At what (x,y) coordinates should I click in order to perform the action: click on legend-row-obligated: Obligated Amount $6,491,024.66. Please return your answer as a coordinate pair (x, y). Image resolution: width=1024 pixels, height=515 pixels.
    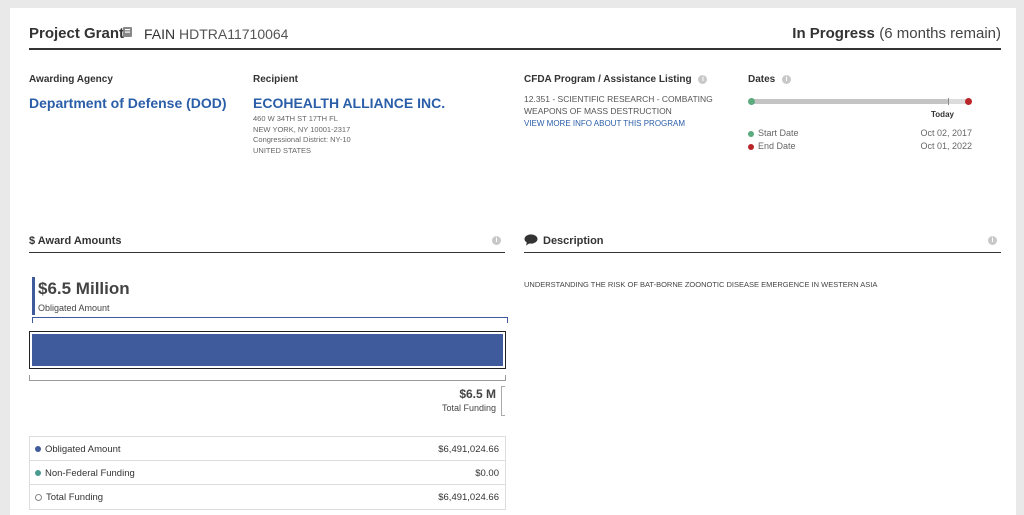
    Looking at the image, I should click on (267, 449).